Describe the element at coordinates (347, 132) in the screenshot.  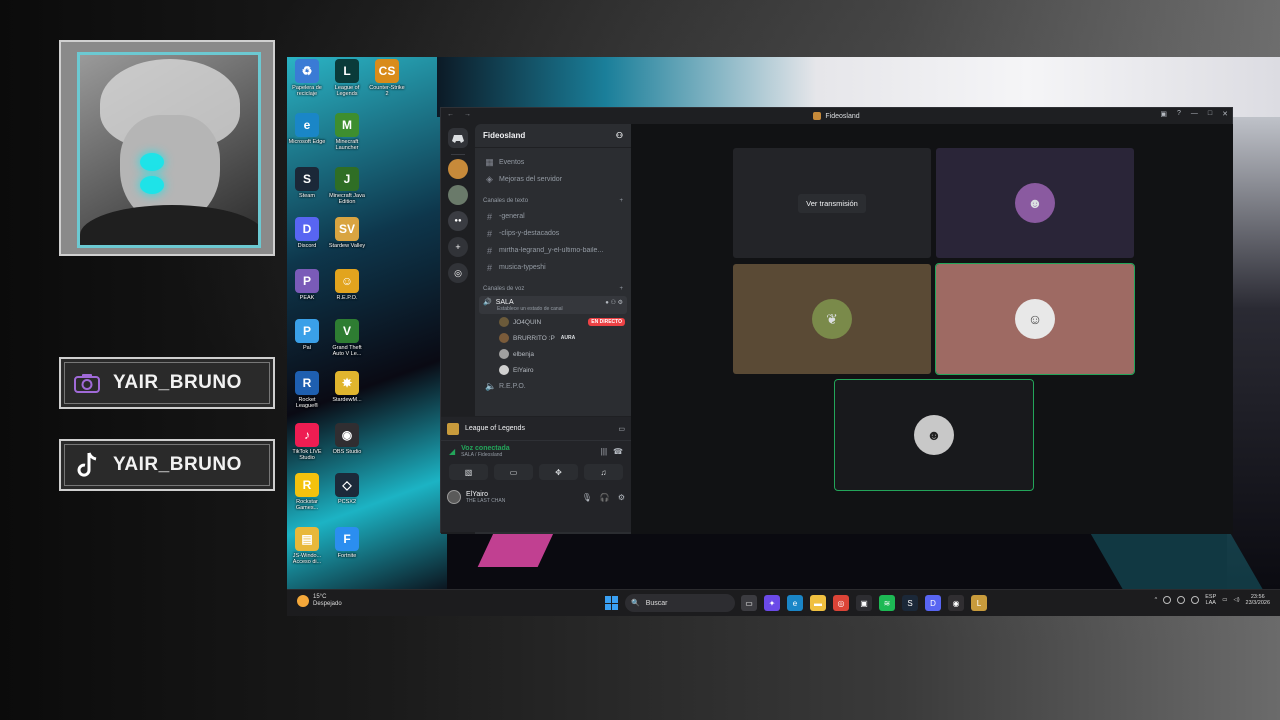
I see `desktop-icon: M Minecraft Launcher` at that location.